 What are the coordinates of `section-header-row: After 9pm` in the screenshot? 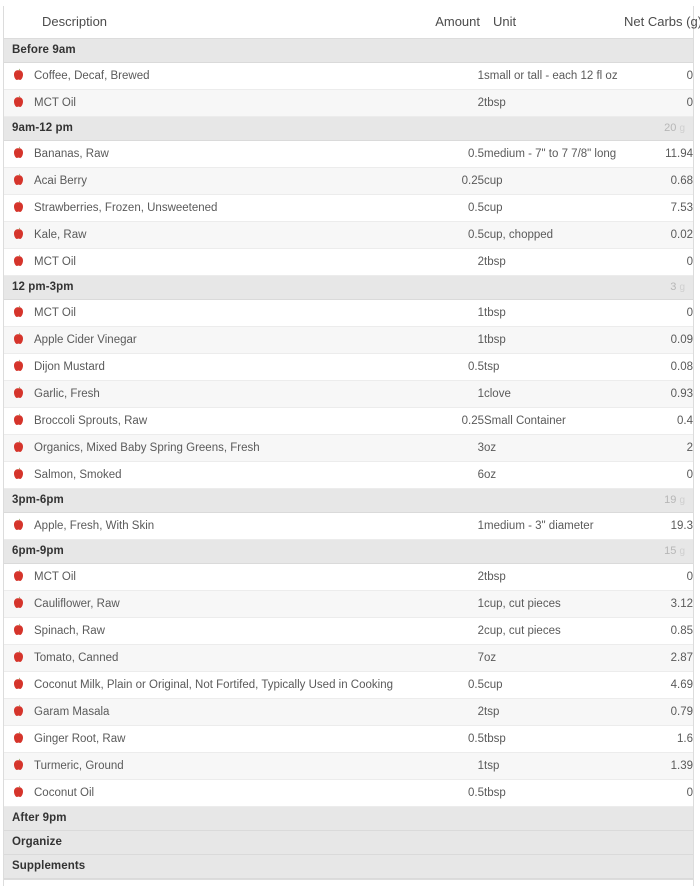 It's located at (348, 818).